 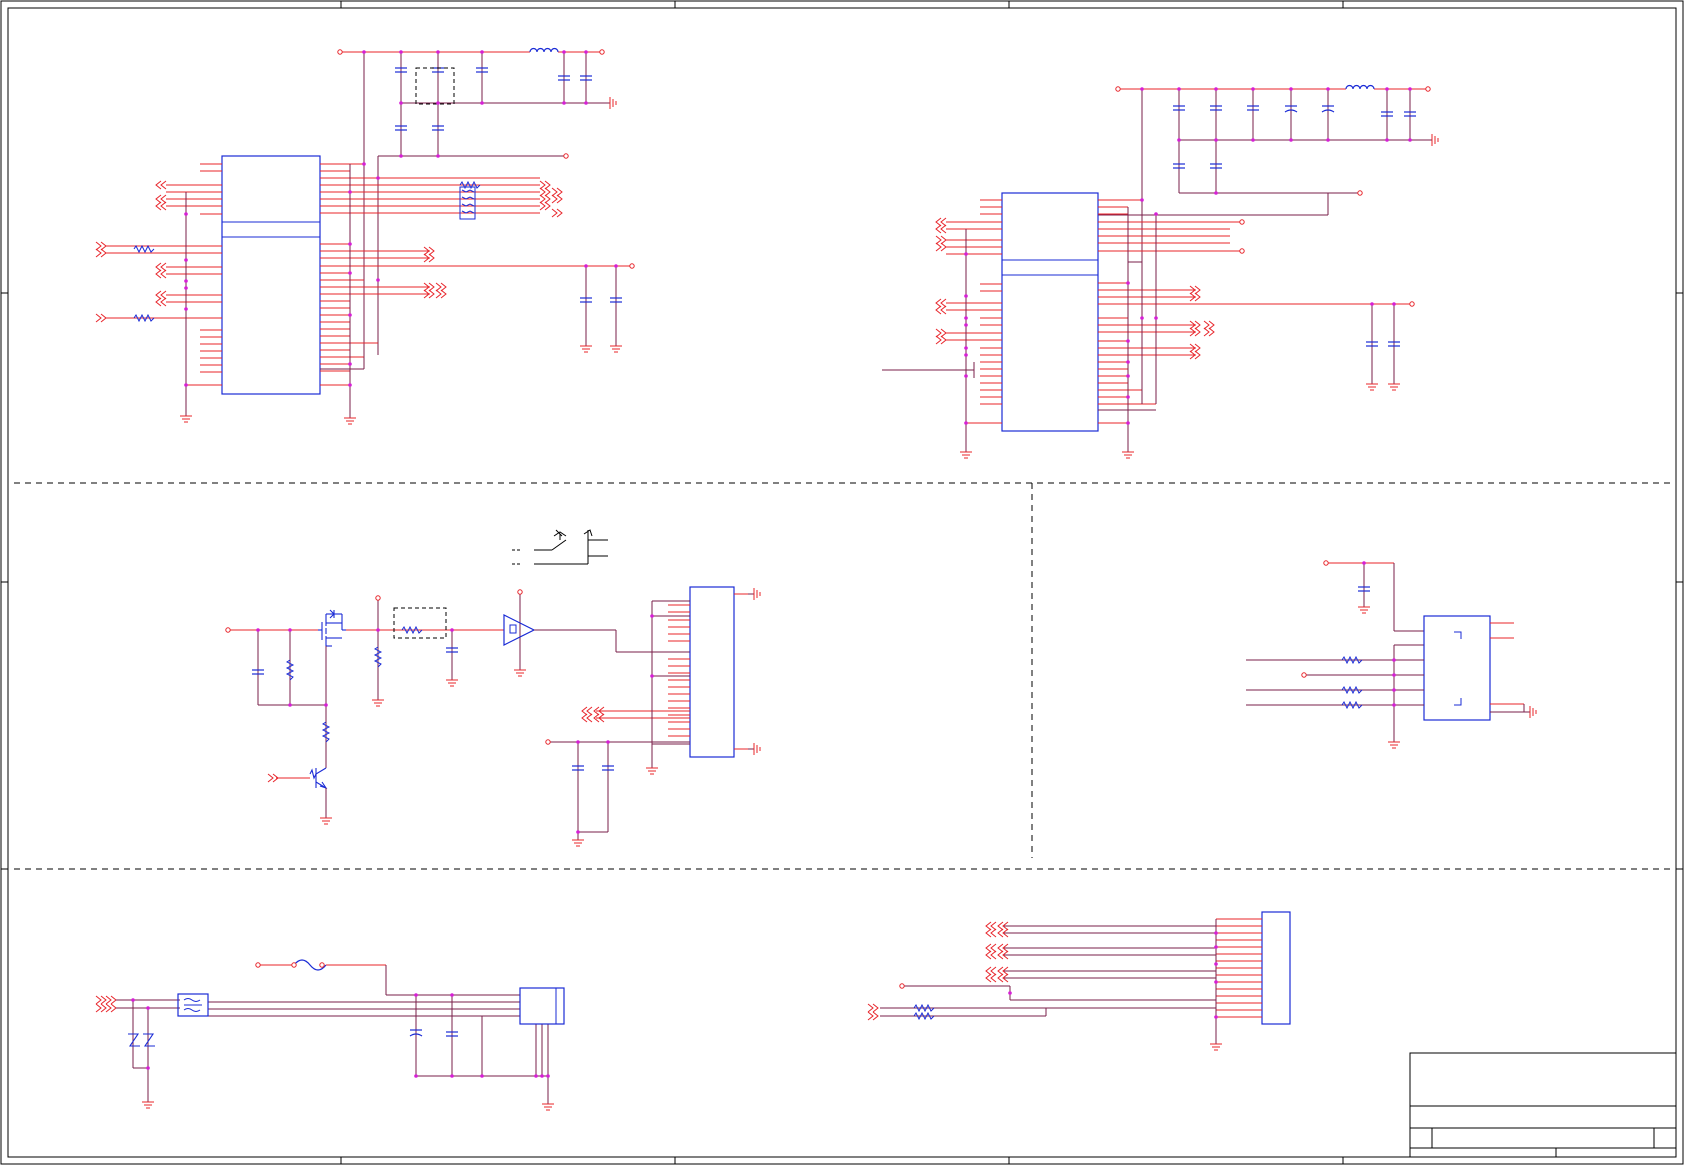 What do you see at coordinates (365, 236) in the screenshot?
I see `ic-top-left-section` at bounding box center [365, 236].